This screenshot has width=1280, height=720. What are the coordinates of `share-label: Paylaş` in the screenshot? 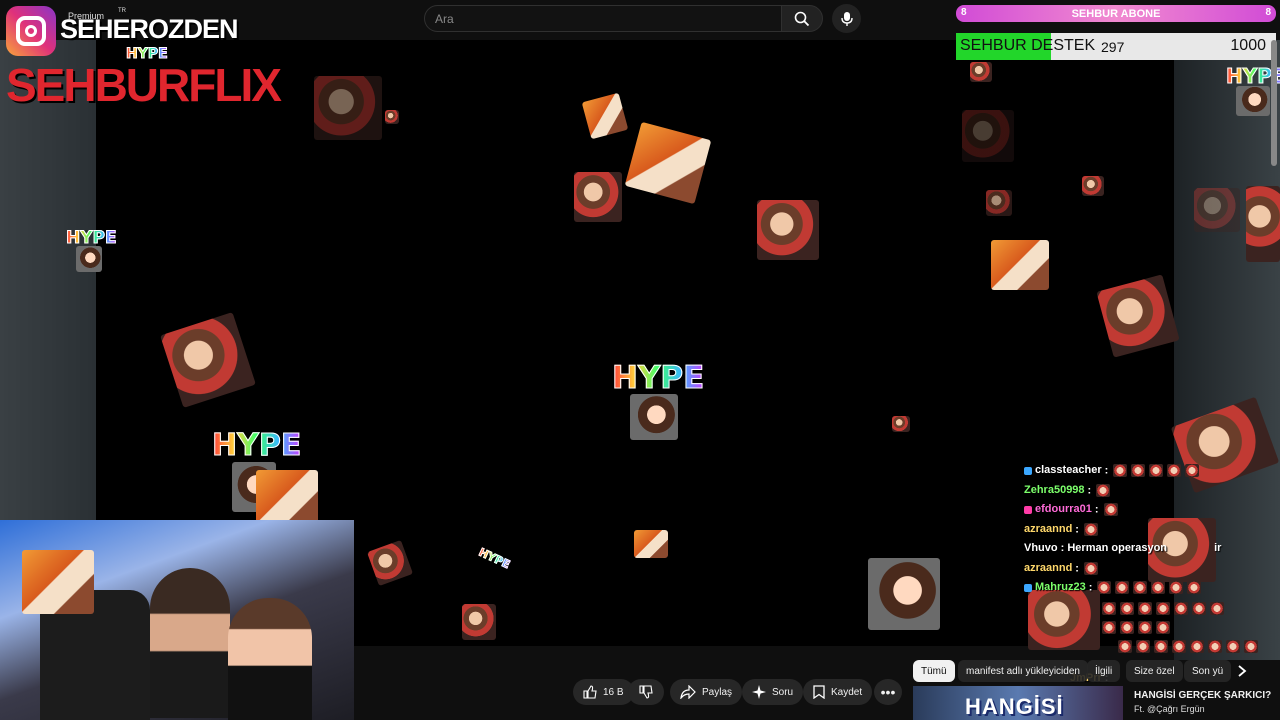 It's located at (717, 692).